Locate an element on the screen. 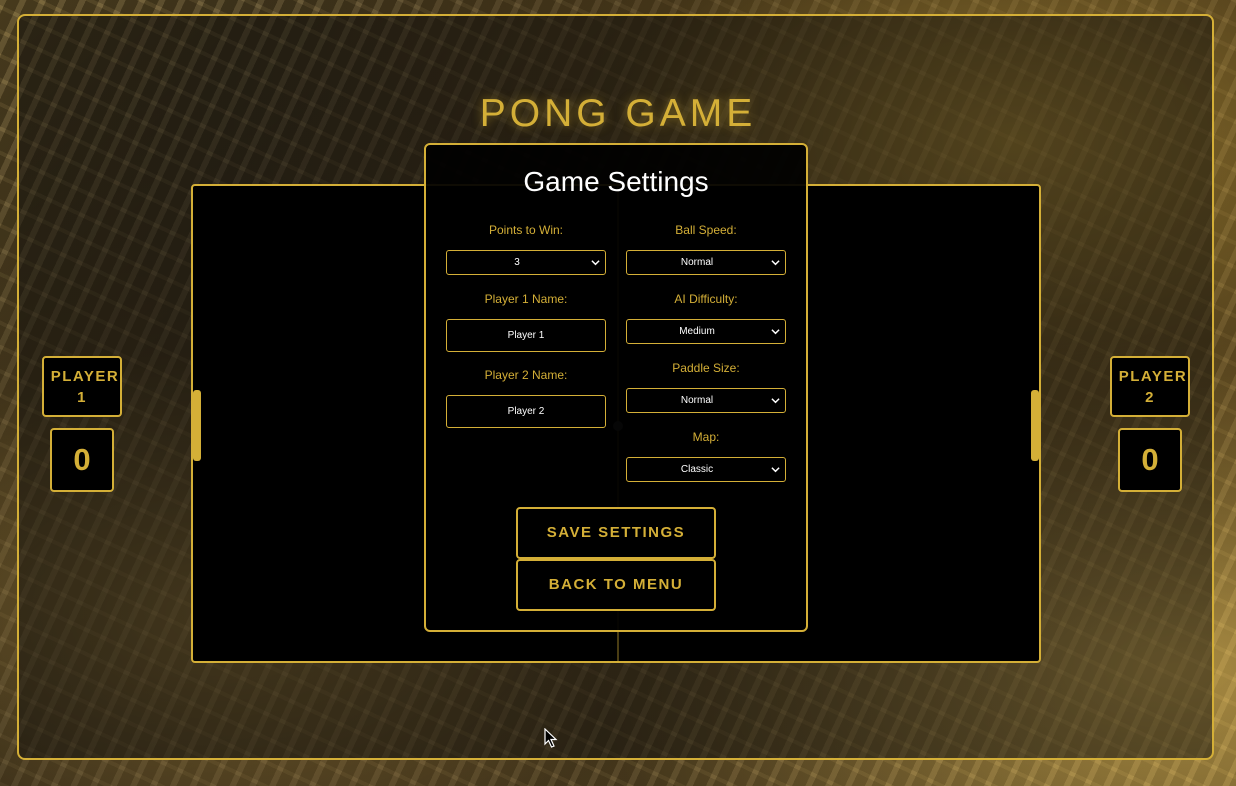 The image size is (1236, 786). paddle-size-select: Normal is located at coordinates (706, 400).